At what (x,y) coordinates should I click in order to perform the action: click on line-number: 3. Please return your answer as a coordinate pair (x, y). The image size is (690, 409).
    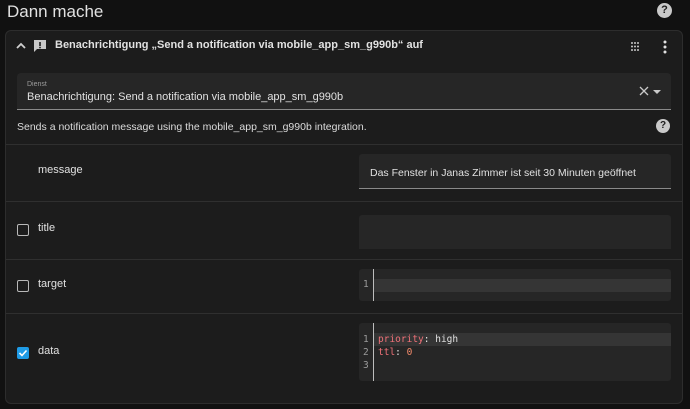
    Looking at the image, I should click on (366, 365).